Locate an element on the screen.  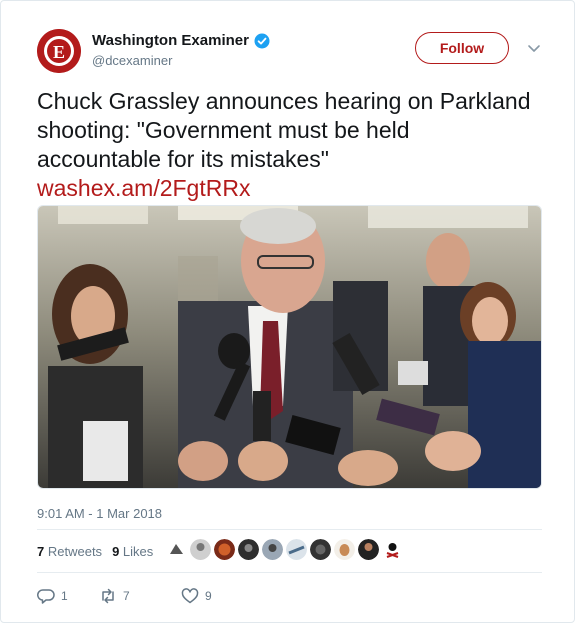
likes-stat-count: 9 is located at coordinates (116, 551).